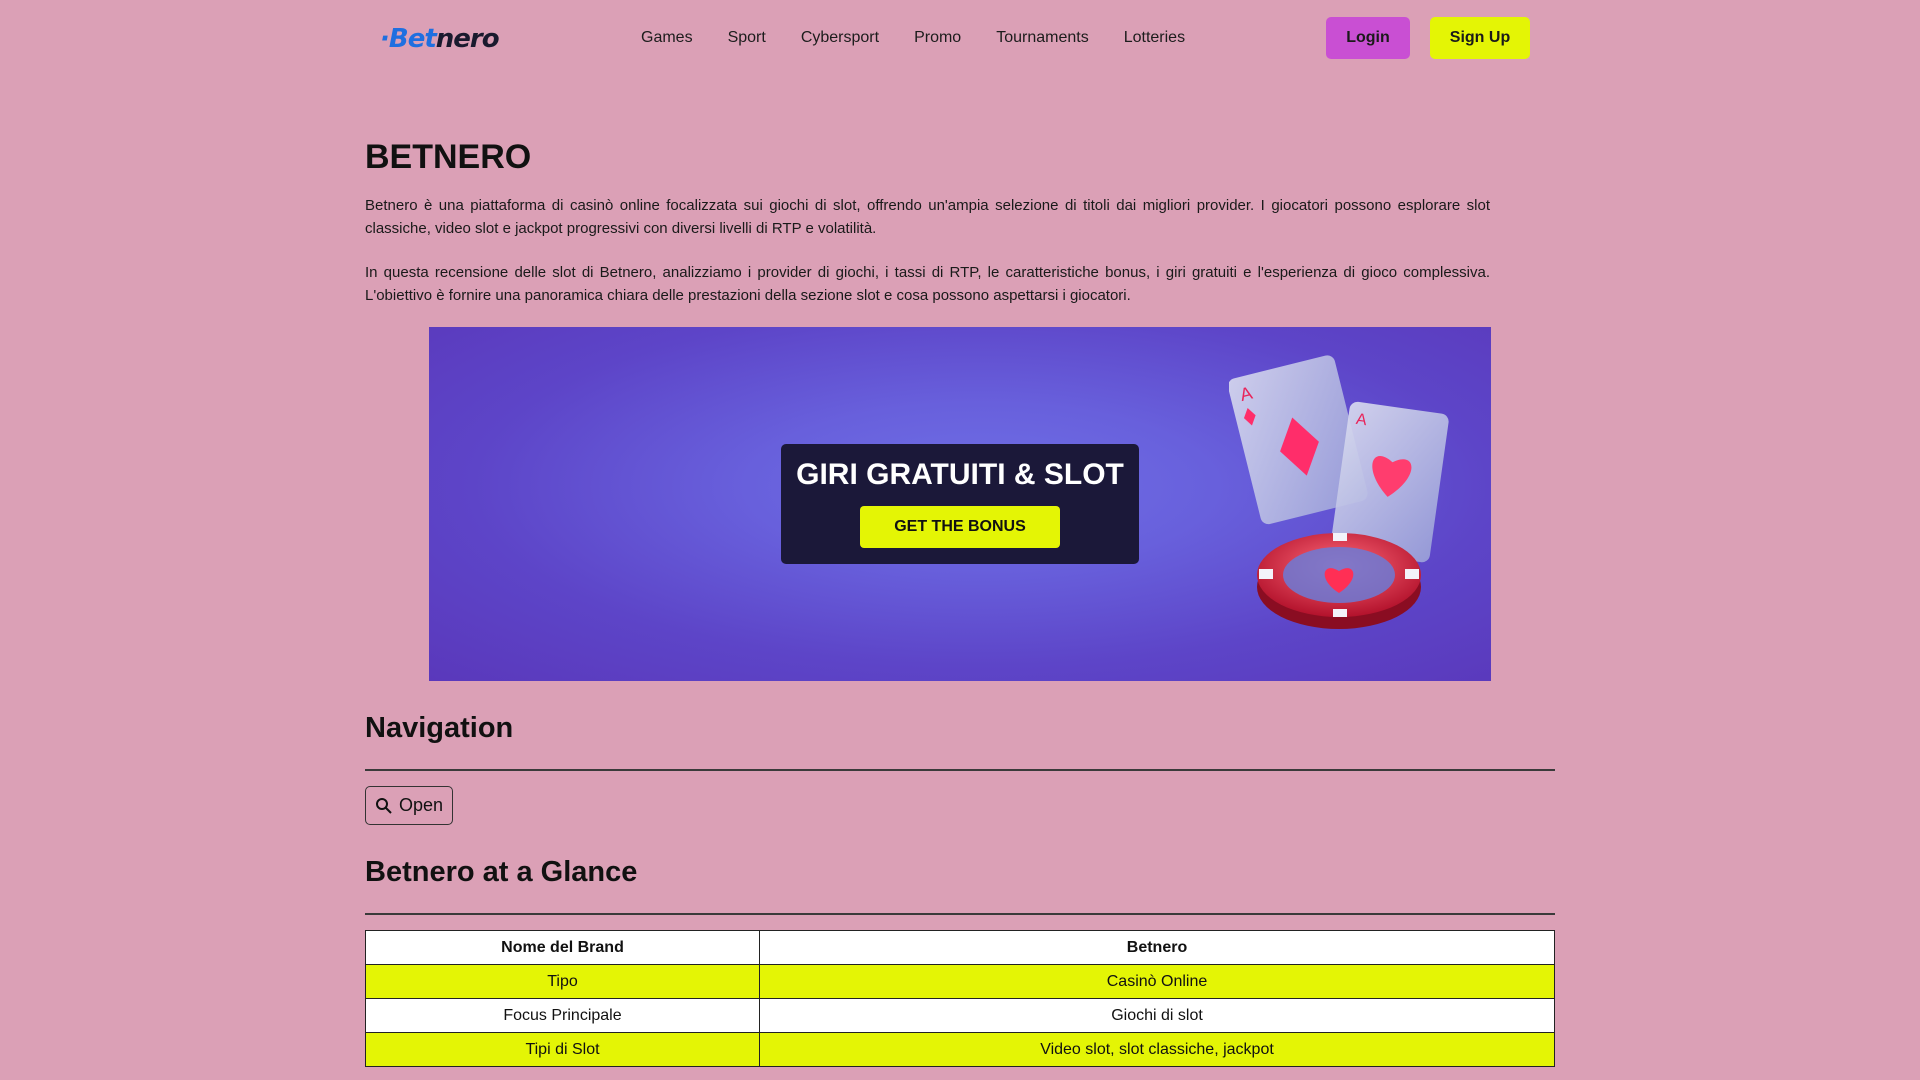  I want to click on table-row: Focus Principale Giochi di slot, so click(960, 1015).